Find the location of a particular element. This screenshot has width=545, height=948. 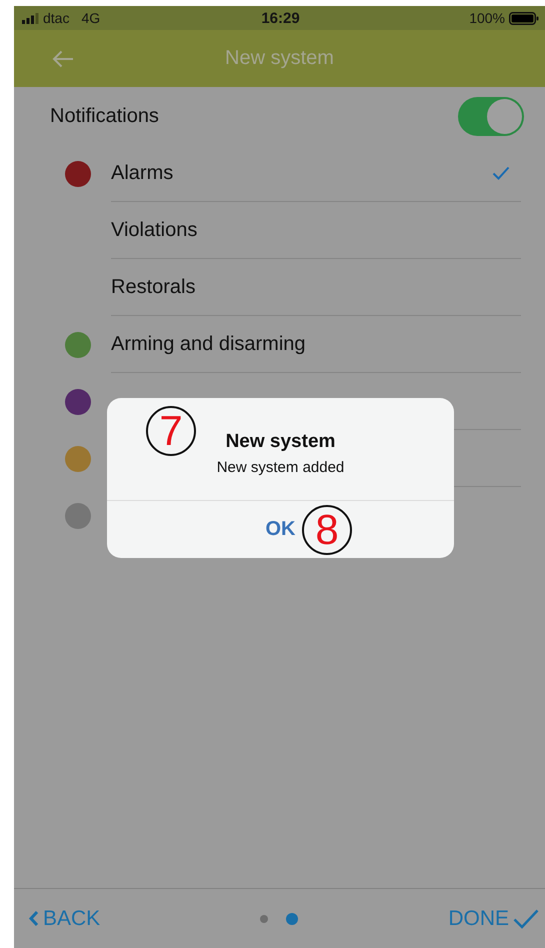

notifications-toggle is located at coordinates (491, 116).